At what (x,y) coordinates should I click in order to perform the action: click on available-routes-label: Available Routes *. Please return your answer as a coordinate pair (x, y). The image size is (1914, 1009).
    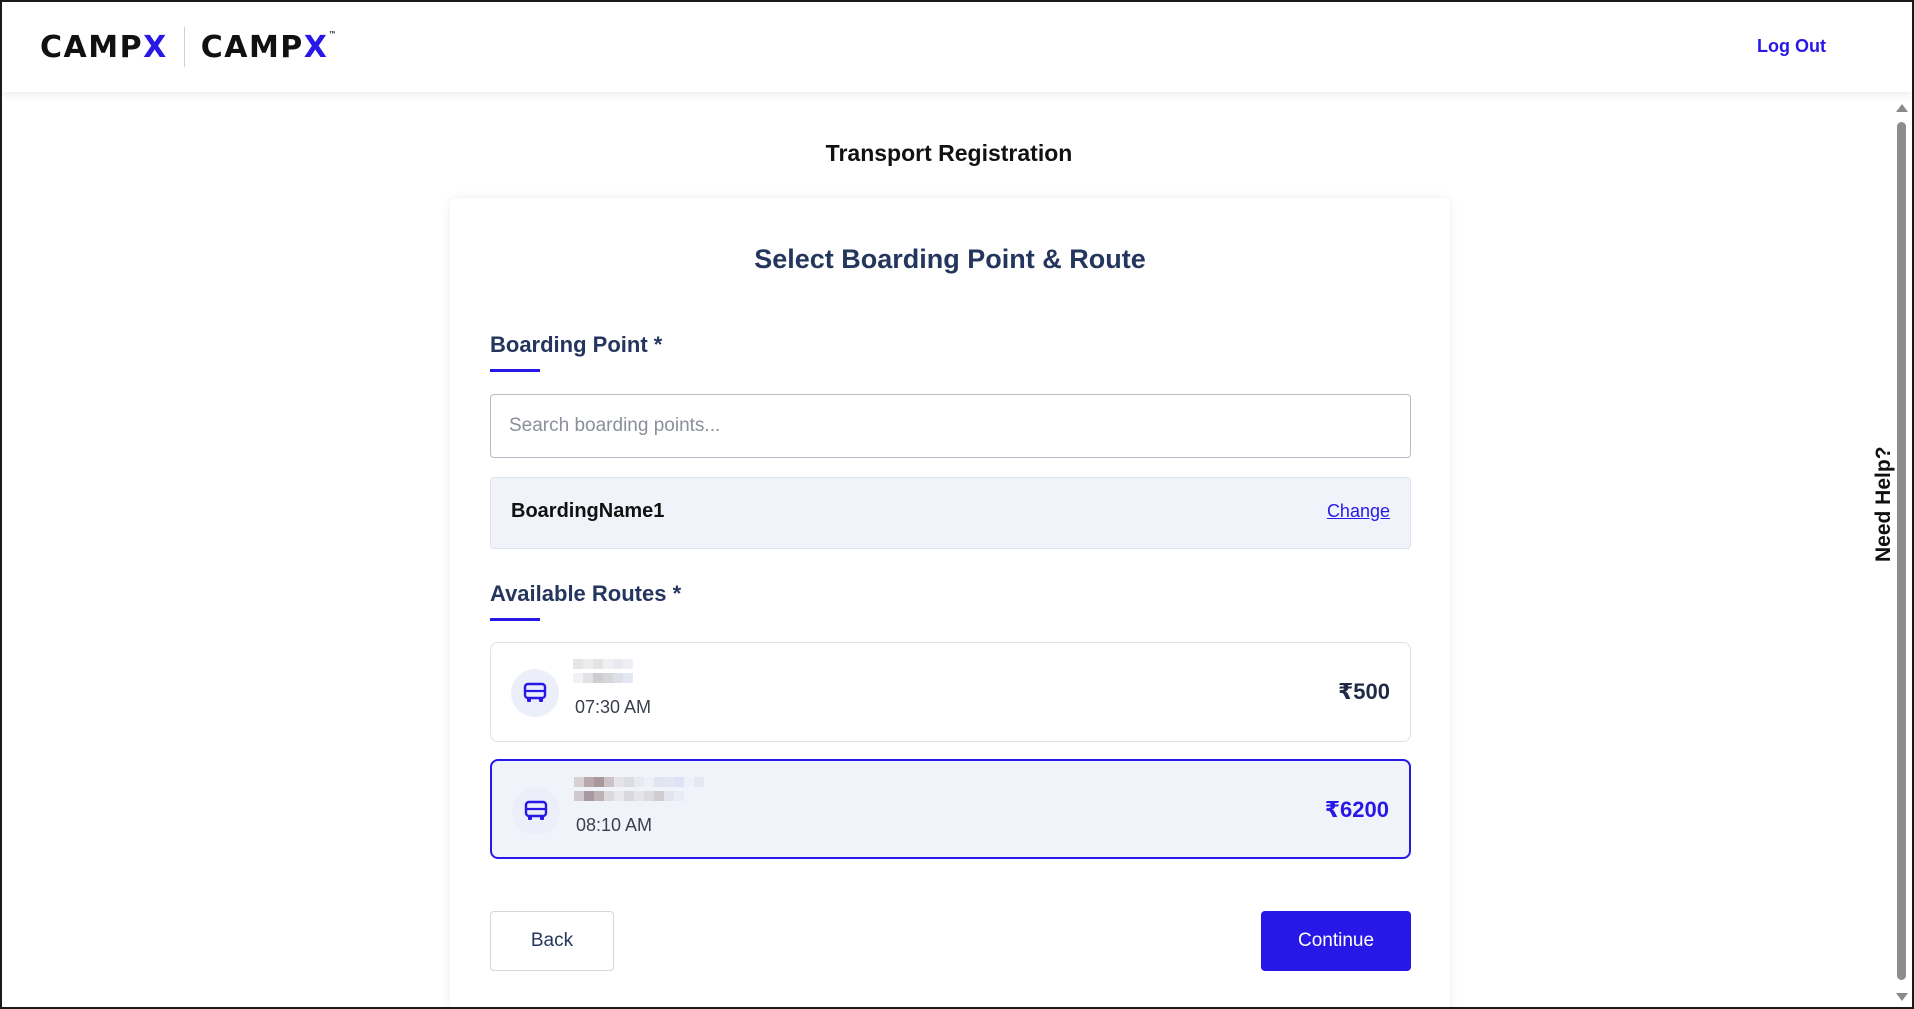
    Looking at the image, I should click on (586, 593).